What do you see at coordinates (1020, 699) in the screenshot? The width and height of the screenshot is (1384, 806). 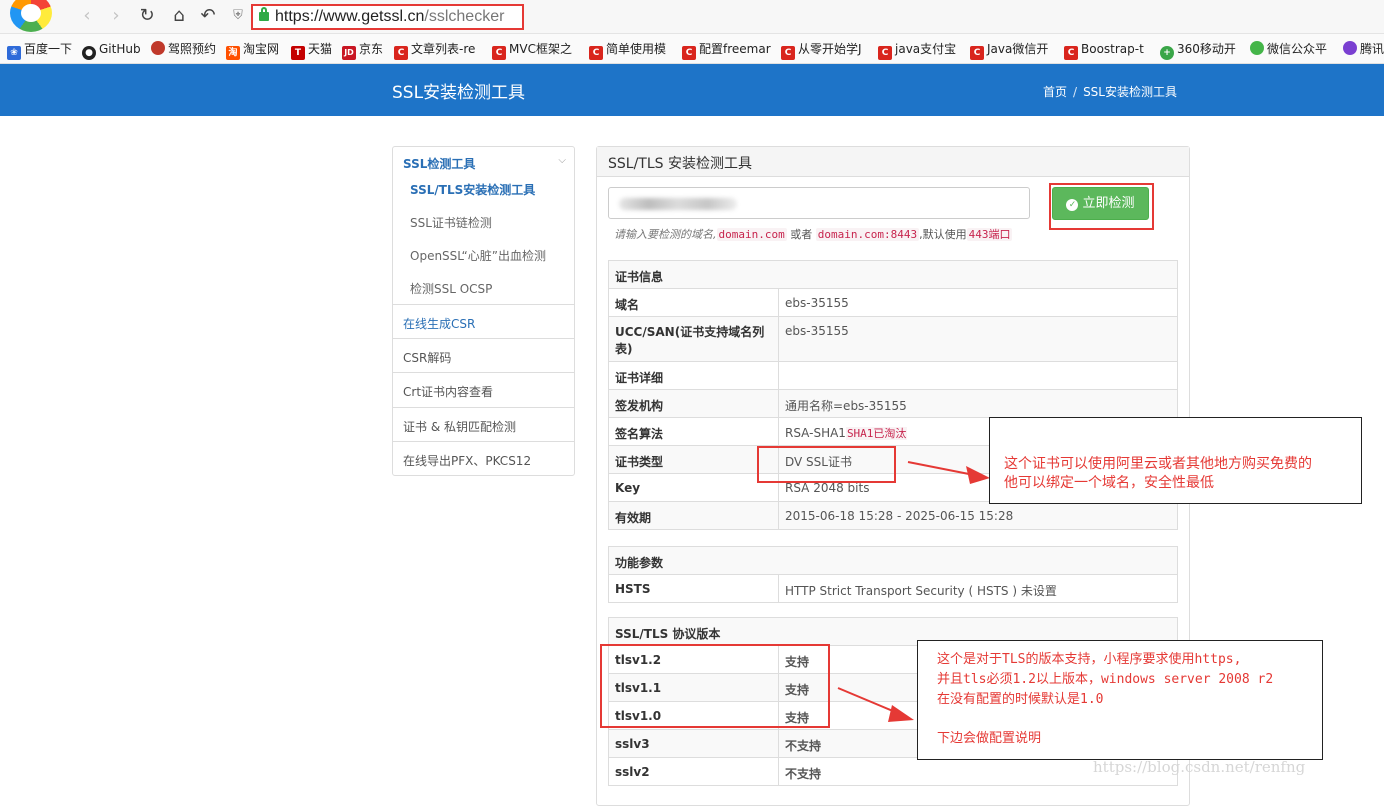 I see `note2-line3: 在没有配置的时候默认是1.0` at bounding box center [1020, 699].